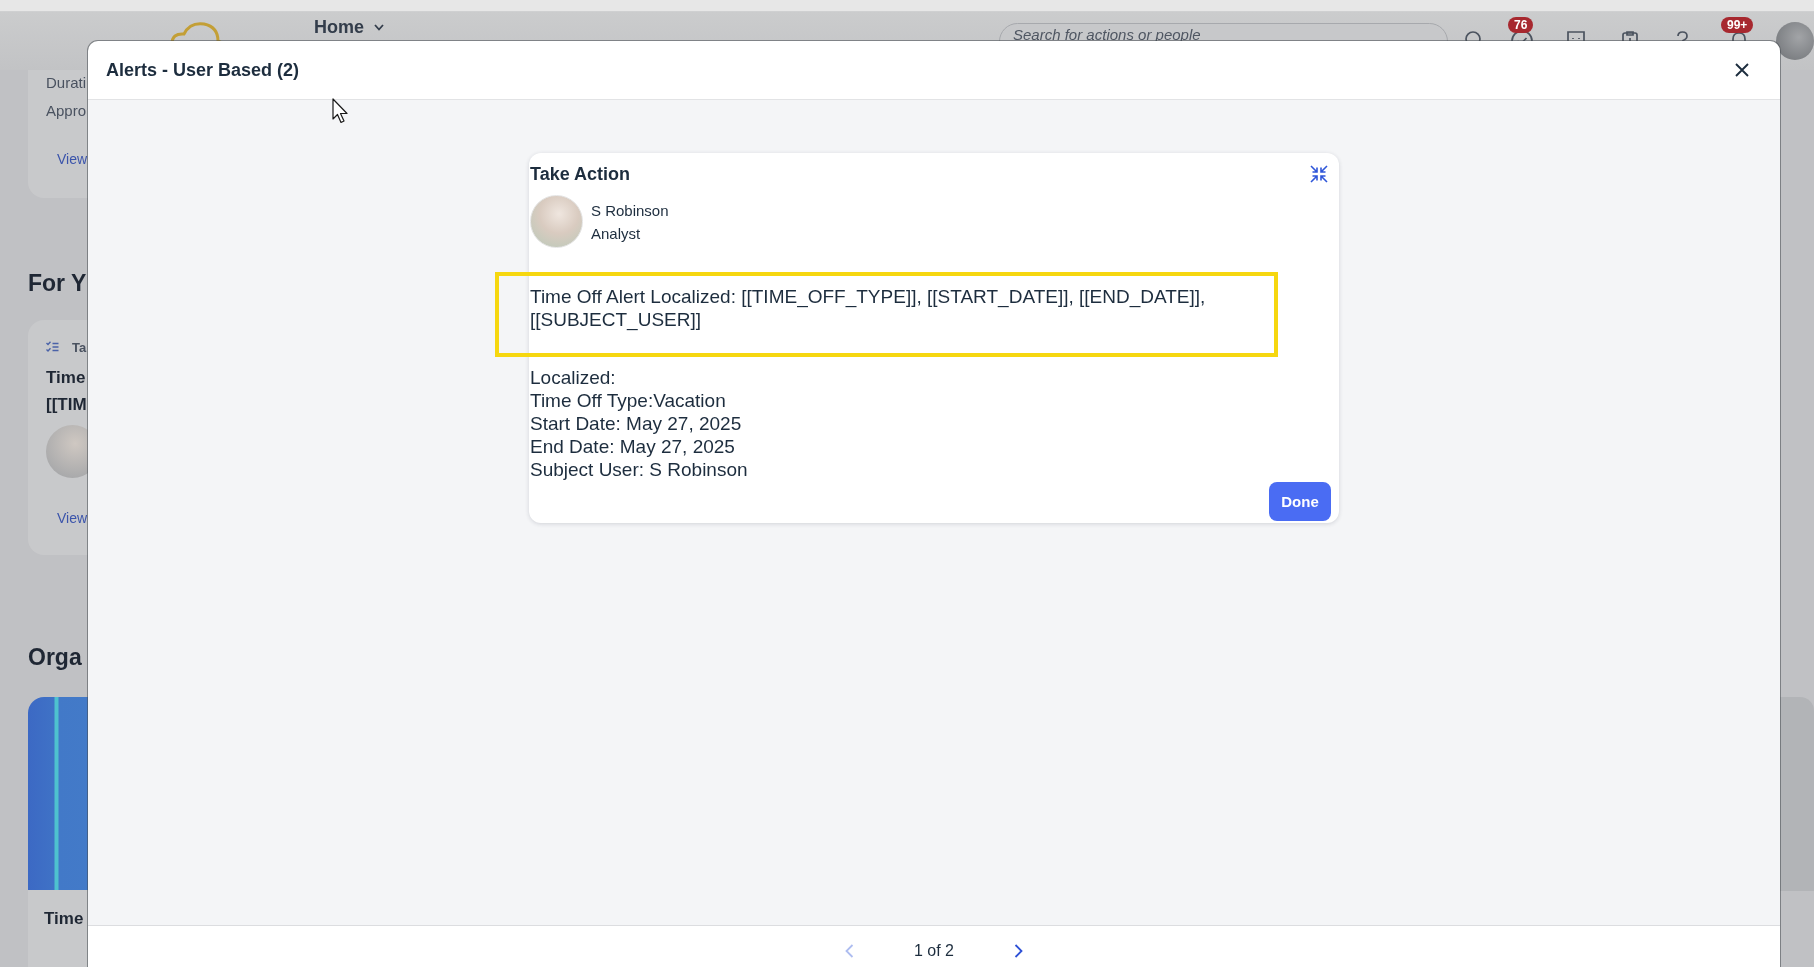 The width and height of the screenshot is (1814, 967). I want to click on card-title: Take Action, so click(580, 174).